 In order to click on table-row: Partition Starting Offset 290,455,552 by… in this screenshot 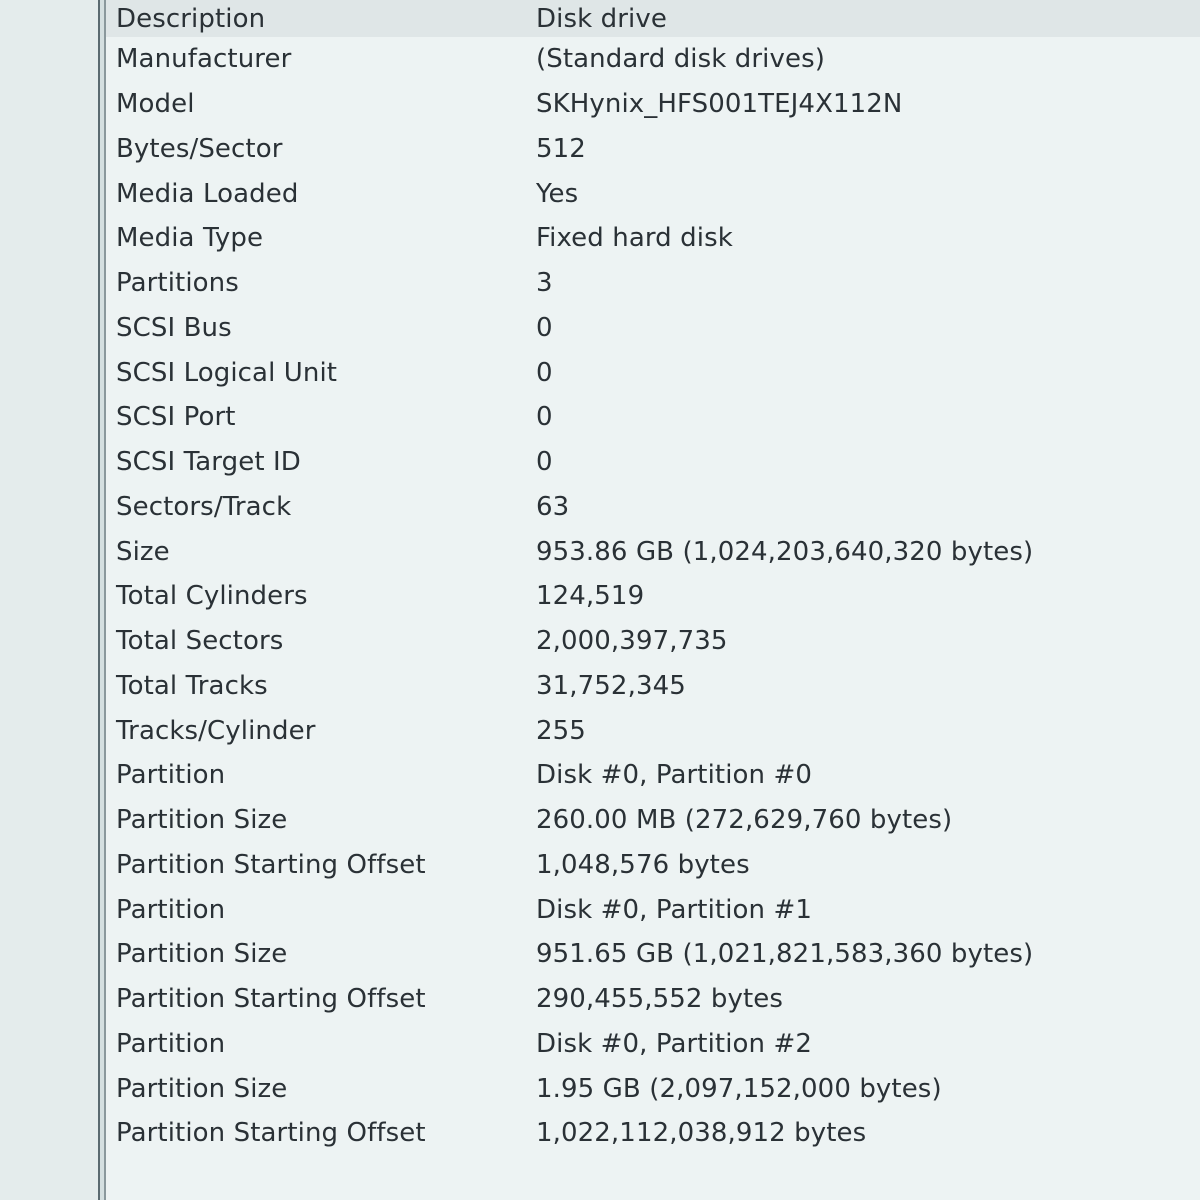, I will do `click(653, 999)`.